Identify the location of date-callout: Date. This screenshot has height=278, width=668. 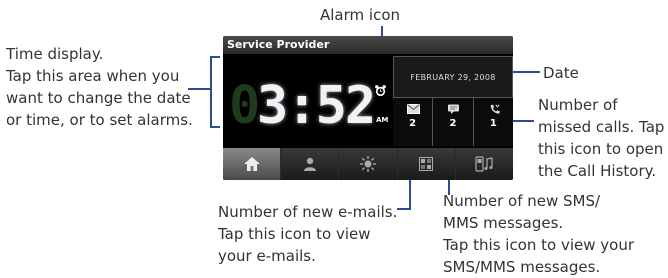
(561, 73).